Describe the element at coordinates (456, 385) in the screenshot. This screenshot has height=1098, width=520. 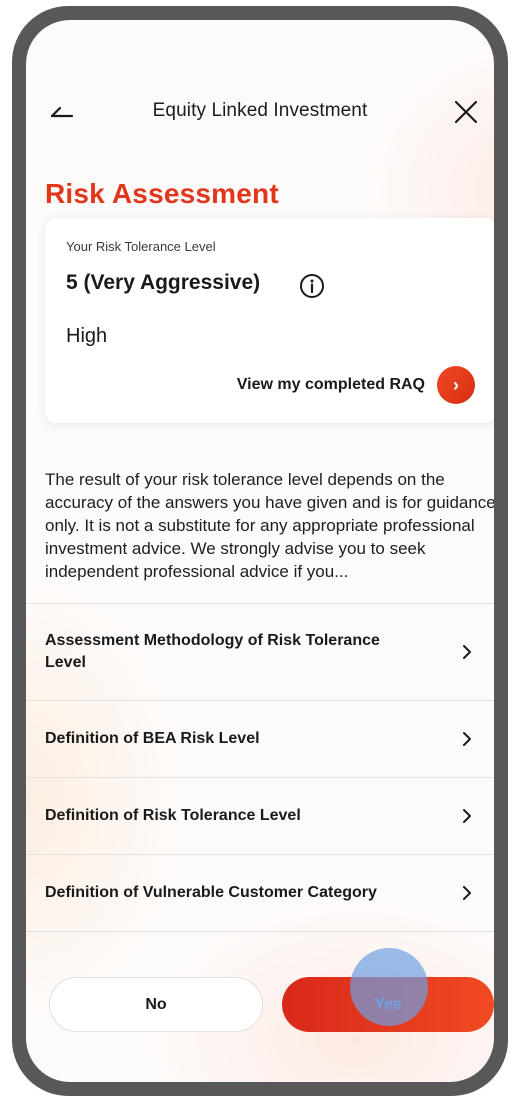
I see `arrow-right-icon: ›` at that location.